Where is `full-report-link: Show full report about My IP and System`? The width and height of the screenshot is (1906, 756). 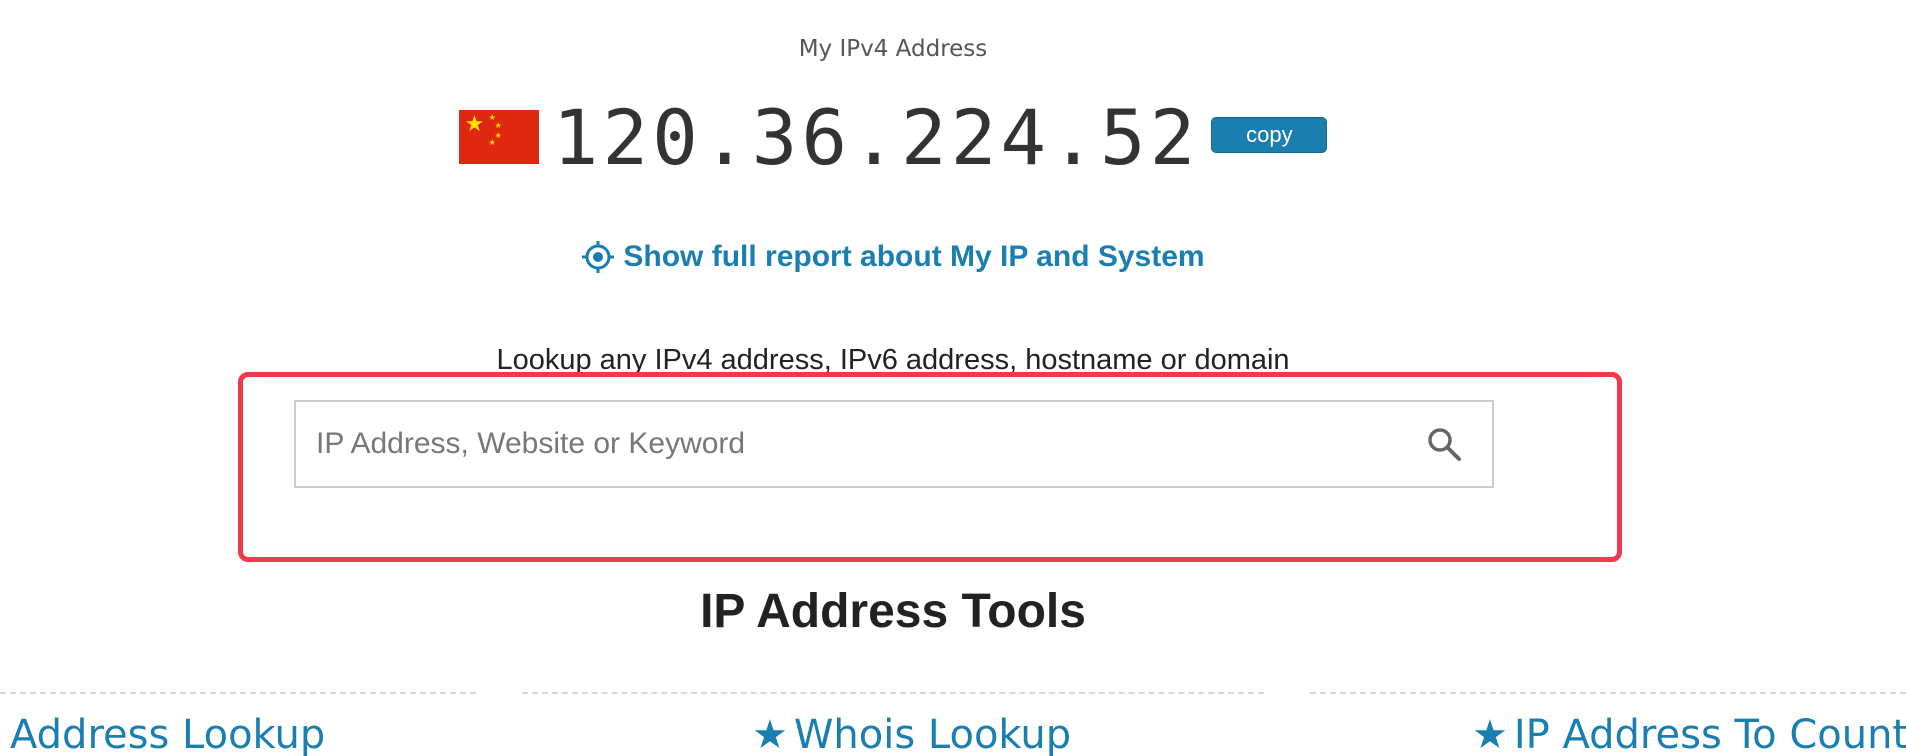
full-report-link: Show full report about My IP and System is located at coordinates (893, 257).